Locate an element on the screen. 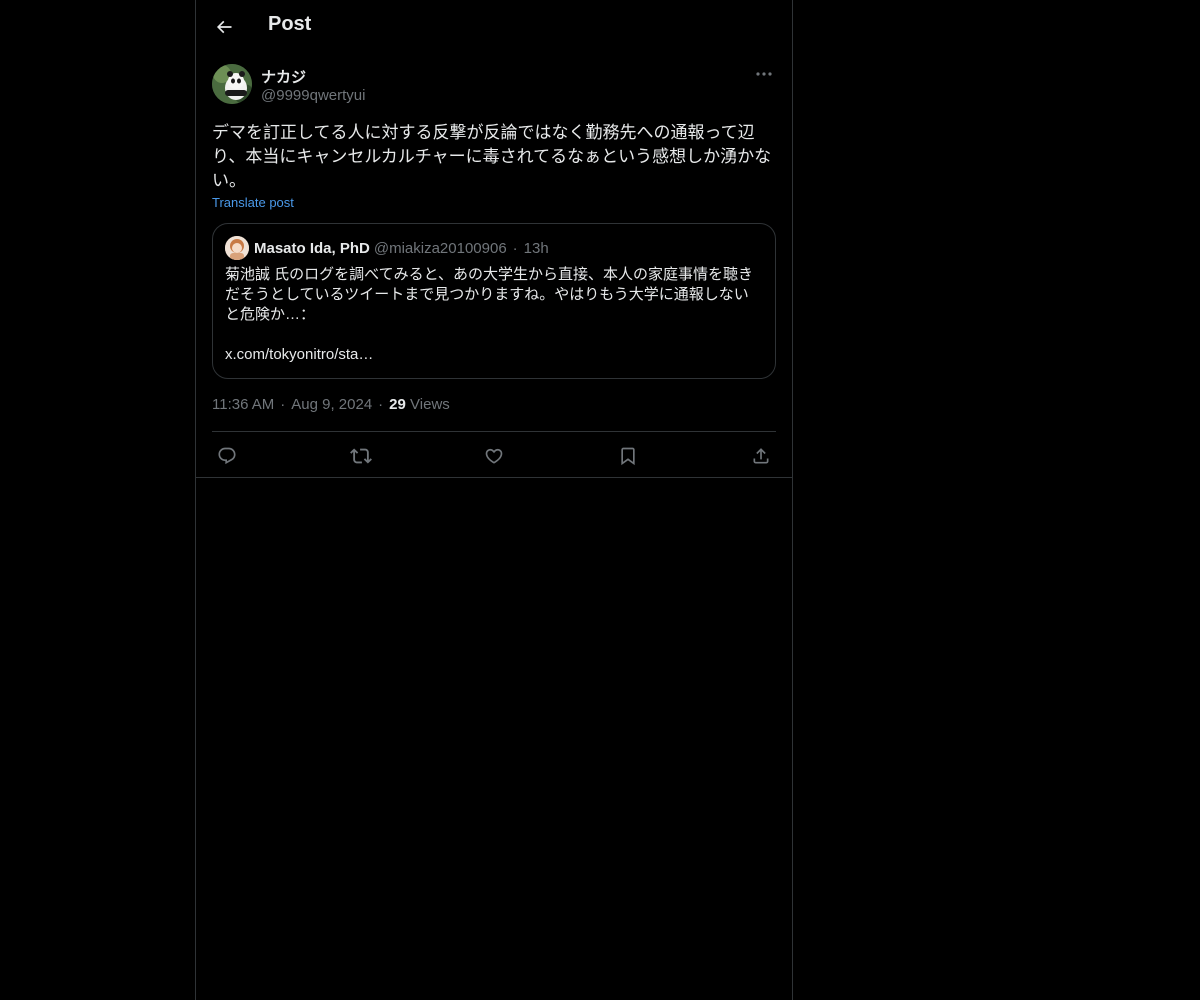 This screenshot has width=1200, height=1000. action-bar is located at coordinates (494, 455).